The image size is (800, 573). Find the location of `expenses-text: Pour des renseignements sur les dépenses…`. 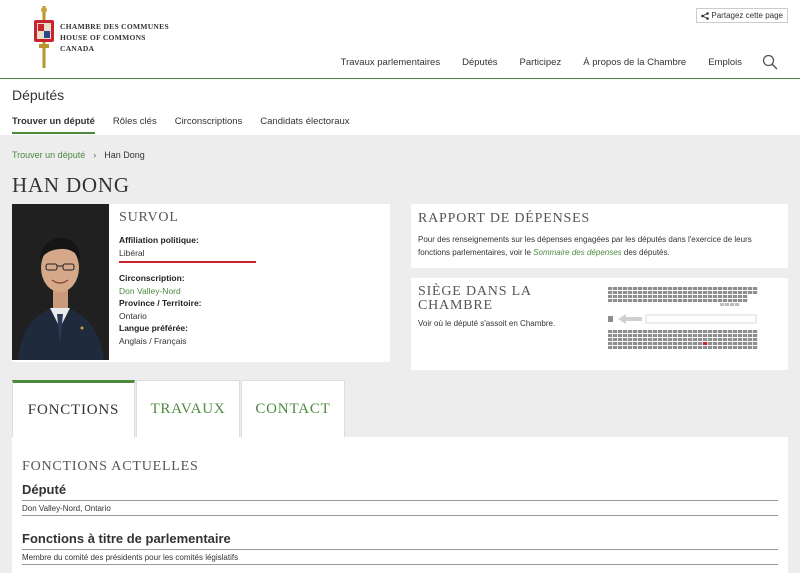

expenses-text: Pour des renseignements sur les dépenses… is located at coordinates (599, 246).